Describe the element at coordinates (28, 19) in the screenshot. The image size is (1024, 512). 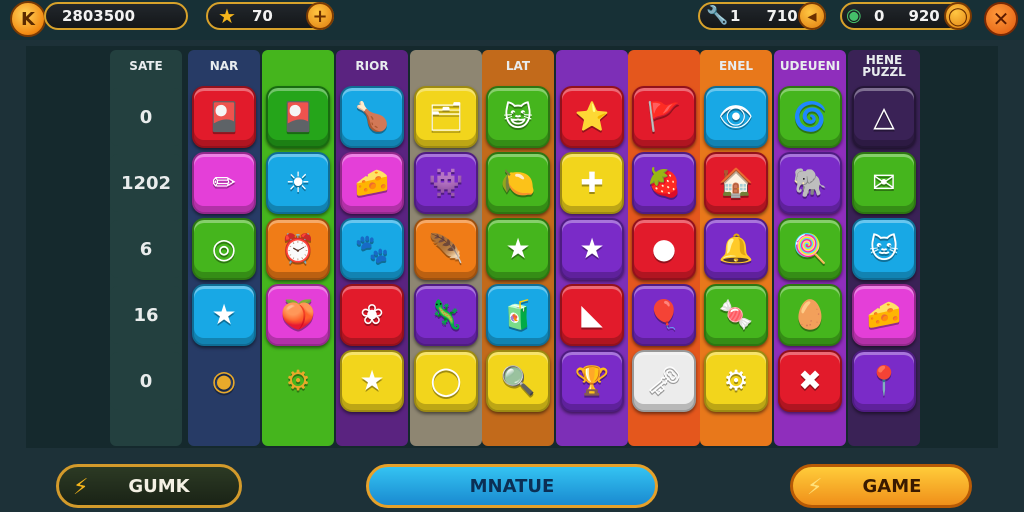
I see `back-coin-icon: K` at that location.